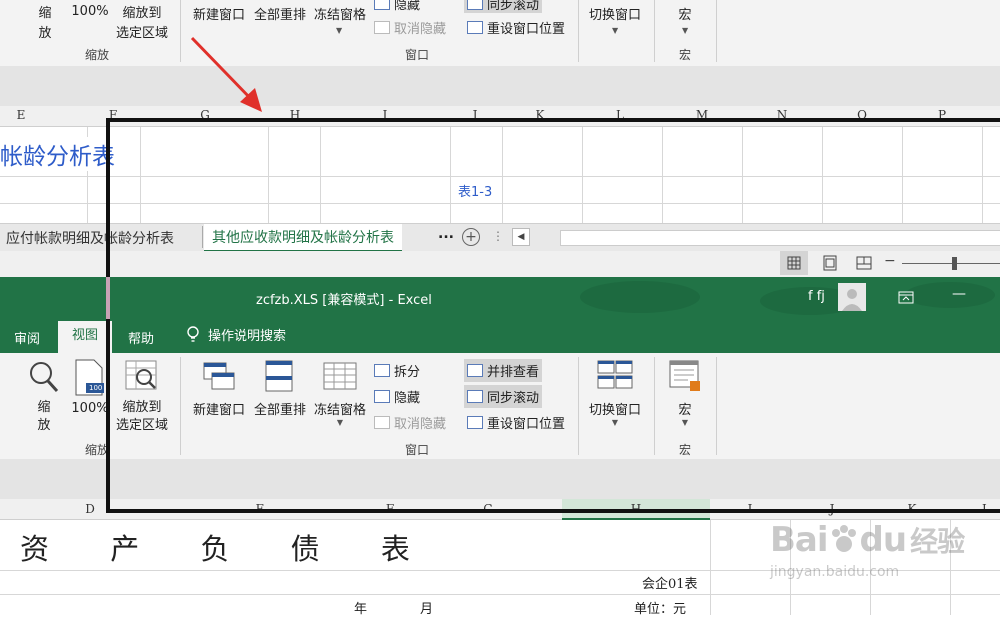  What do you see at coordinates (937, 541) in the screenshot?
I see `watermark-cn: 经验` at bounding box center [937, 541].